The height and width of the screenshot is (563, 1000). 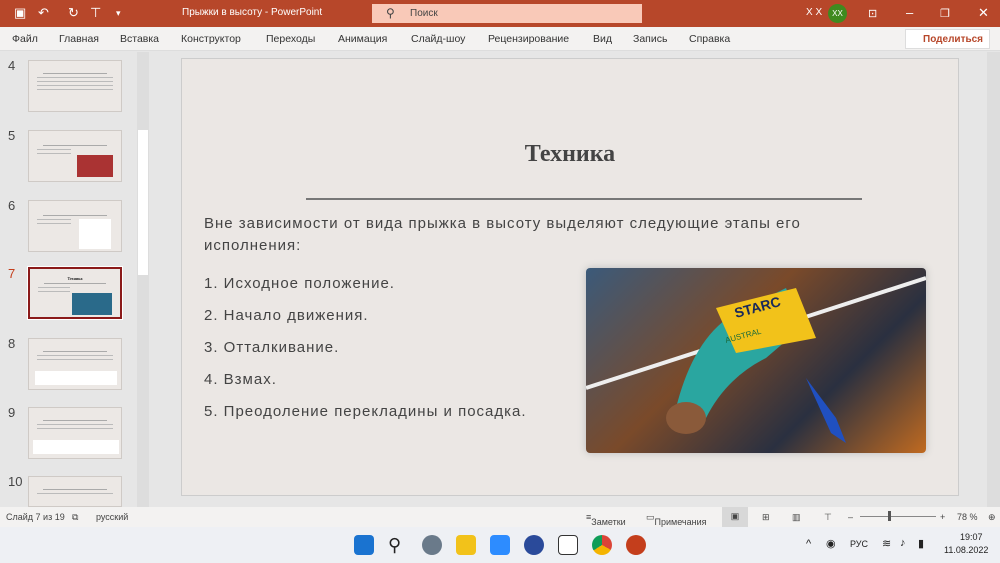 What do you see at coordinates (507, 13) in the screenshot?
I see `search-box: ⚲ Поиск` at bounding box center [507, 13].